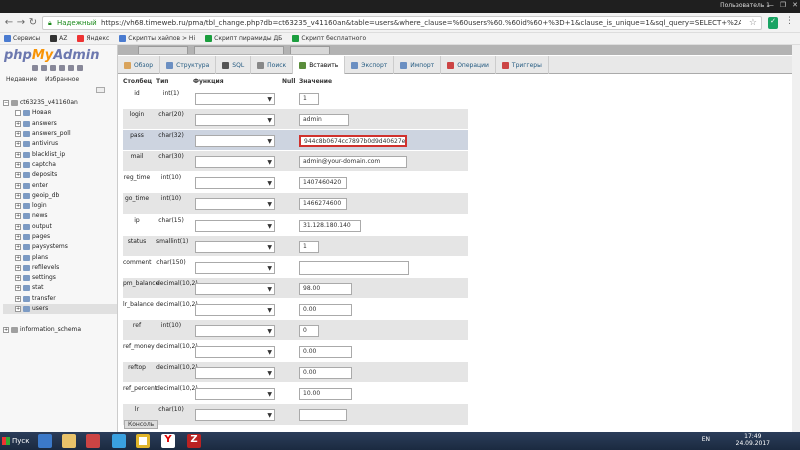 The height and width of the screenshot is (450, 800). Describe the element at coordinates (60, 144) in the screenshot. I see `table-node: + antivirus` at that location.